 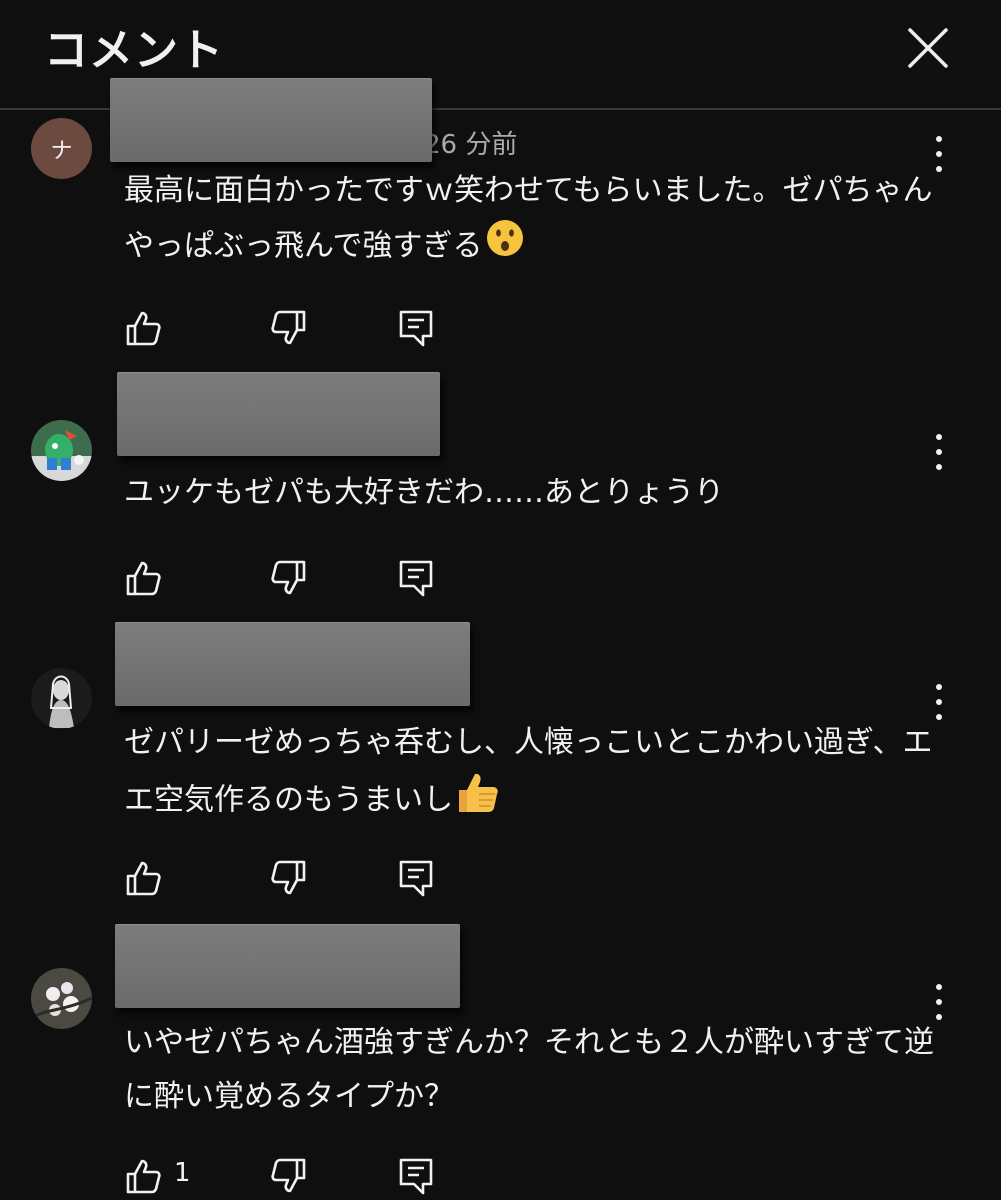 What do you see at coordinates (478, 801) in the screenshot?
I see `thumbs-up-emoji` at bounding box center [478, 801].